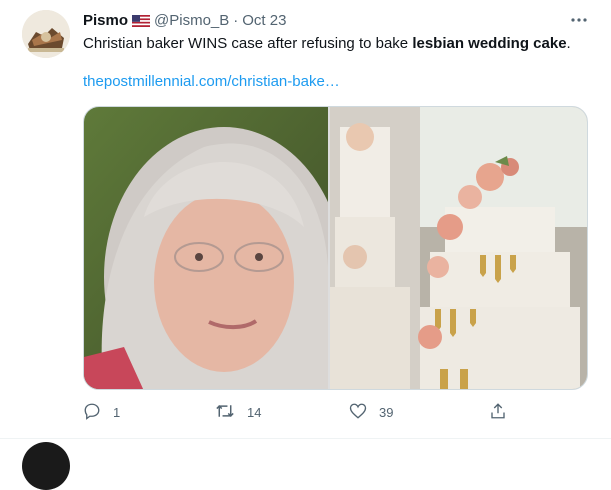  What do you see at coordinates (358, 412) in the screenshot?
I see `heart-icon` at bounding box center [358, 412].